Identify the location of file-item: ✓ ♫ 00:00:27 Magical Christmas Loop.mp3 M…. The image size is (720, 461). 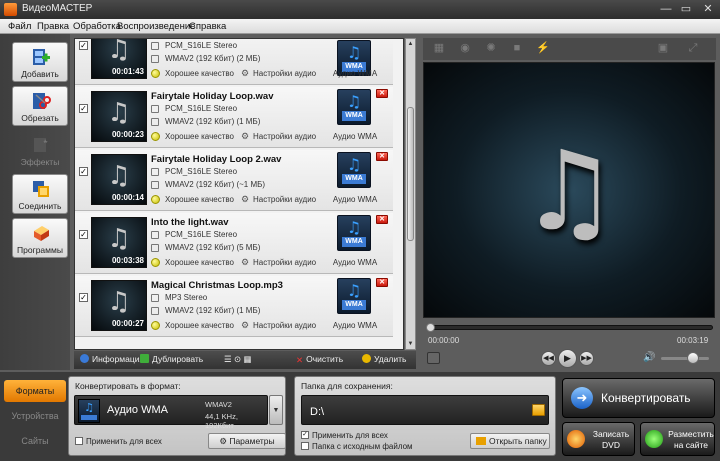
(234, 306).